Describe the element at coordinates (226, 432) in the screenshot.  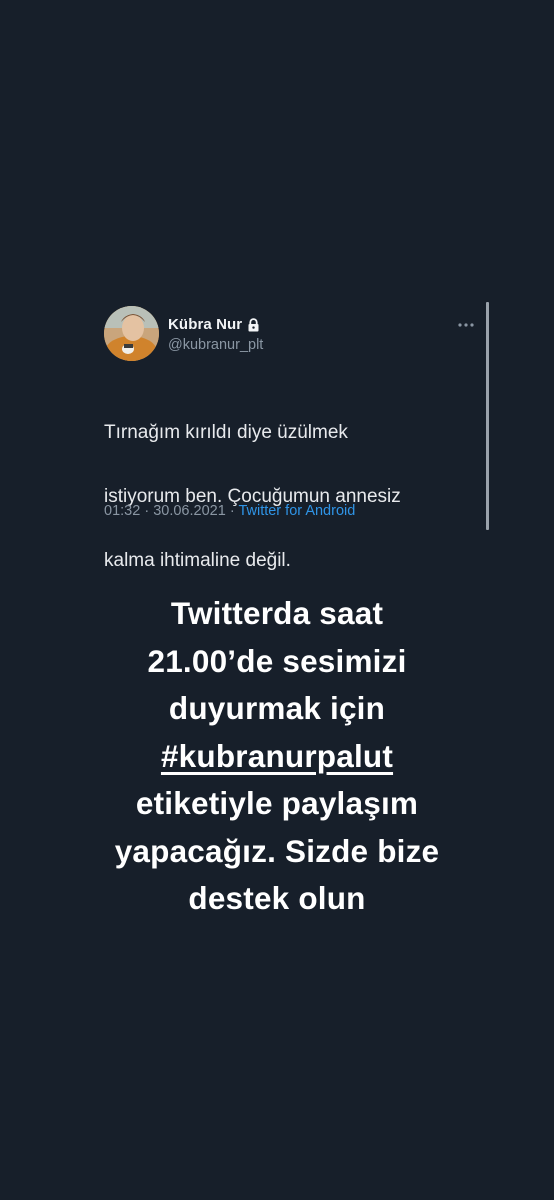
I see `tweet-text-line: Tırnağım kırıldı diye üzülmek` at that location.